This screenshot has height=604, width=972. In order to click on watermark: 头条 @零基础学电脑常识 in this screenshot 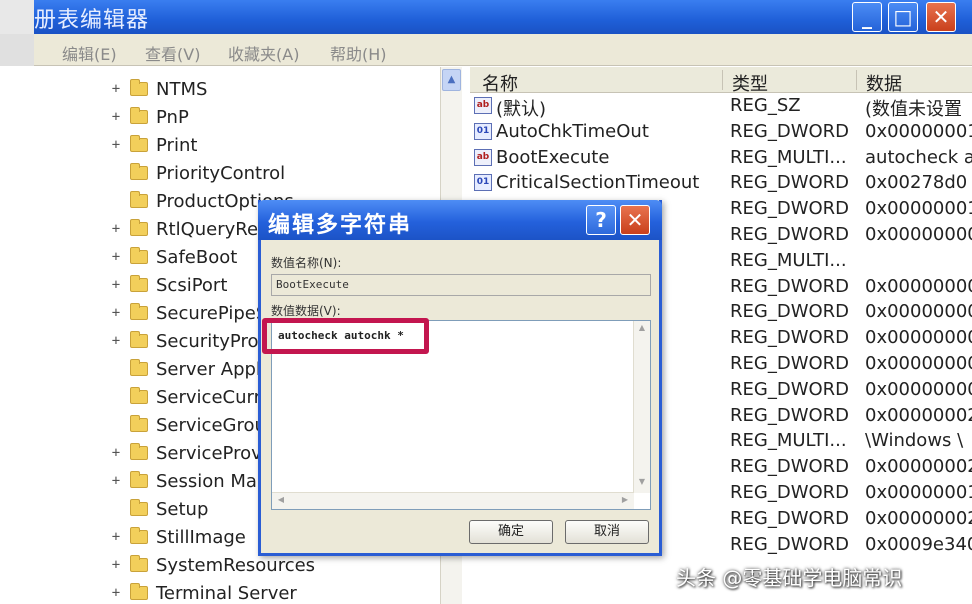, I will do `click(789, 578)`.